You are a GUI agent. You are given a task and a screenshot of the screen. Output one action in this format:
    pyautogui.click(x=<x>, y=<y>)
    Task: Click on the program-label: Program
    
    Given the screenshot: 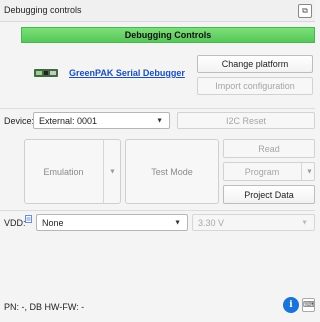 What is the action you would take?
    pyautogui.click(x=262, y=171)
    